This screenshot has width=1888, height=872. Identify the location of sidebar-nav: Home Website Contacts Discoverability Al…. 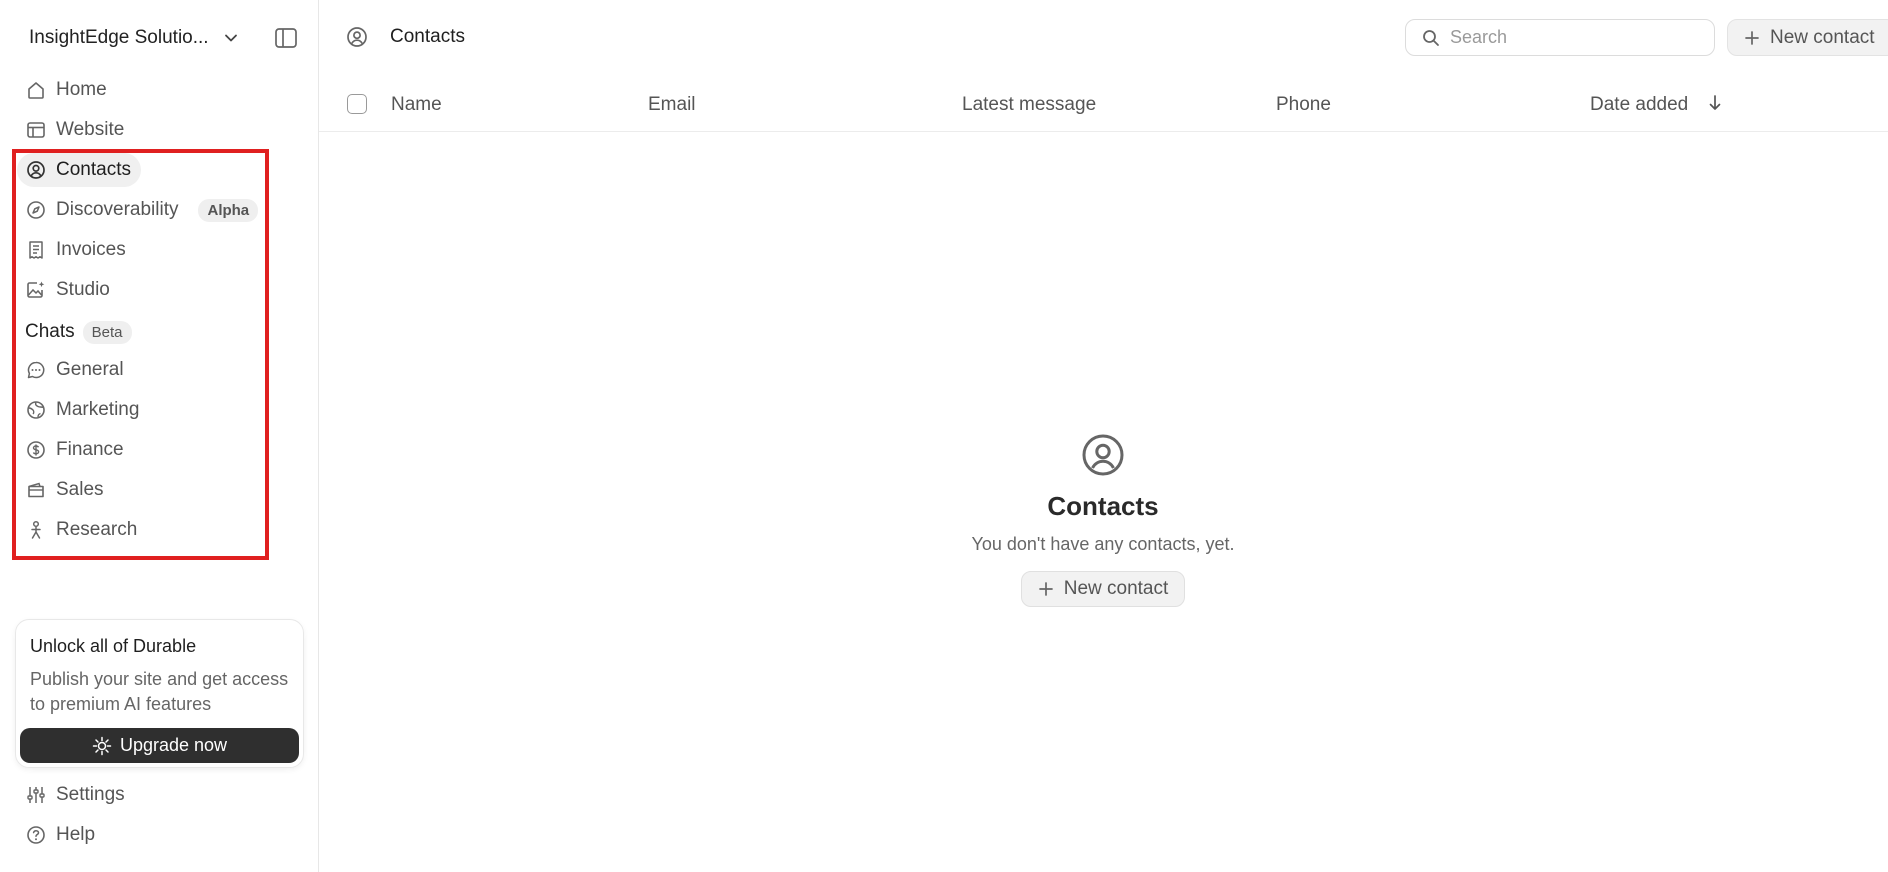
(162, 313).